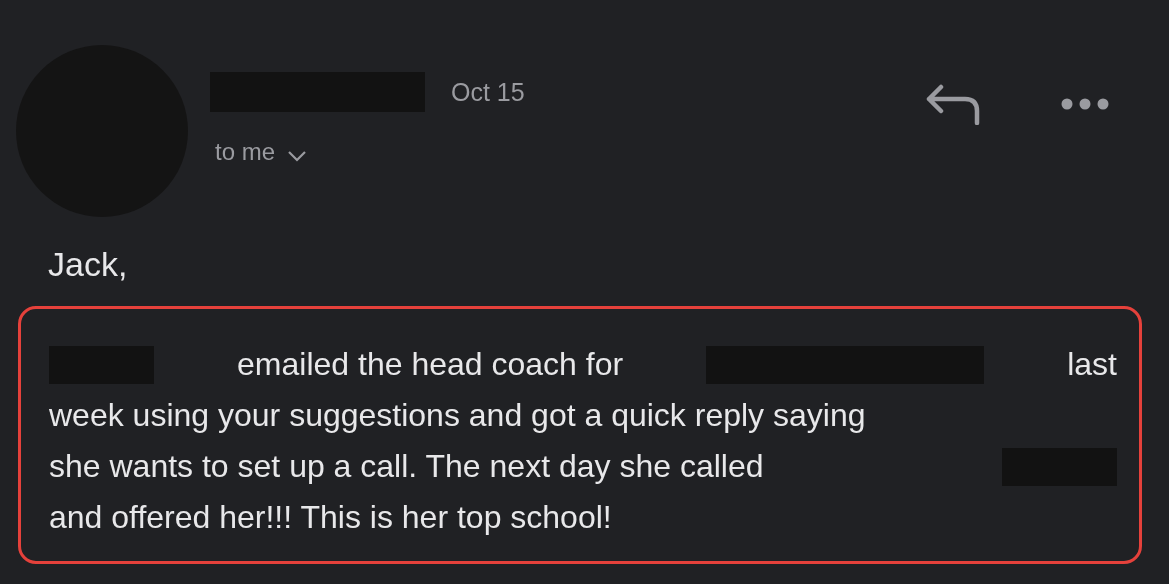 This screenshot has width=1169, height=584. Describe the element at coordinates (1085, 104) in the screenshot. I see `more-options-icon` at that location.